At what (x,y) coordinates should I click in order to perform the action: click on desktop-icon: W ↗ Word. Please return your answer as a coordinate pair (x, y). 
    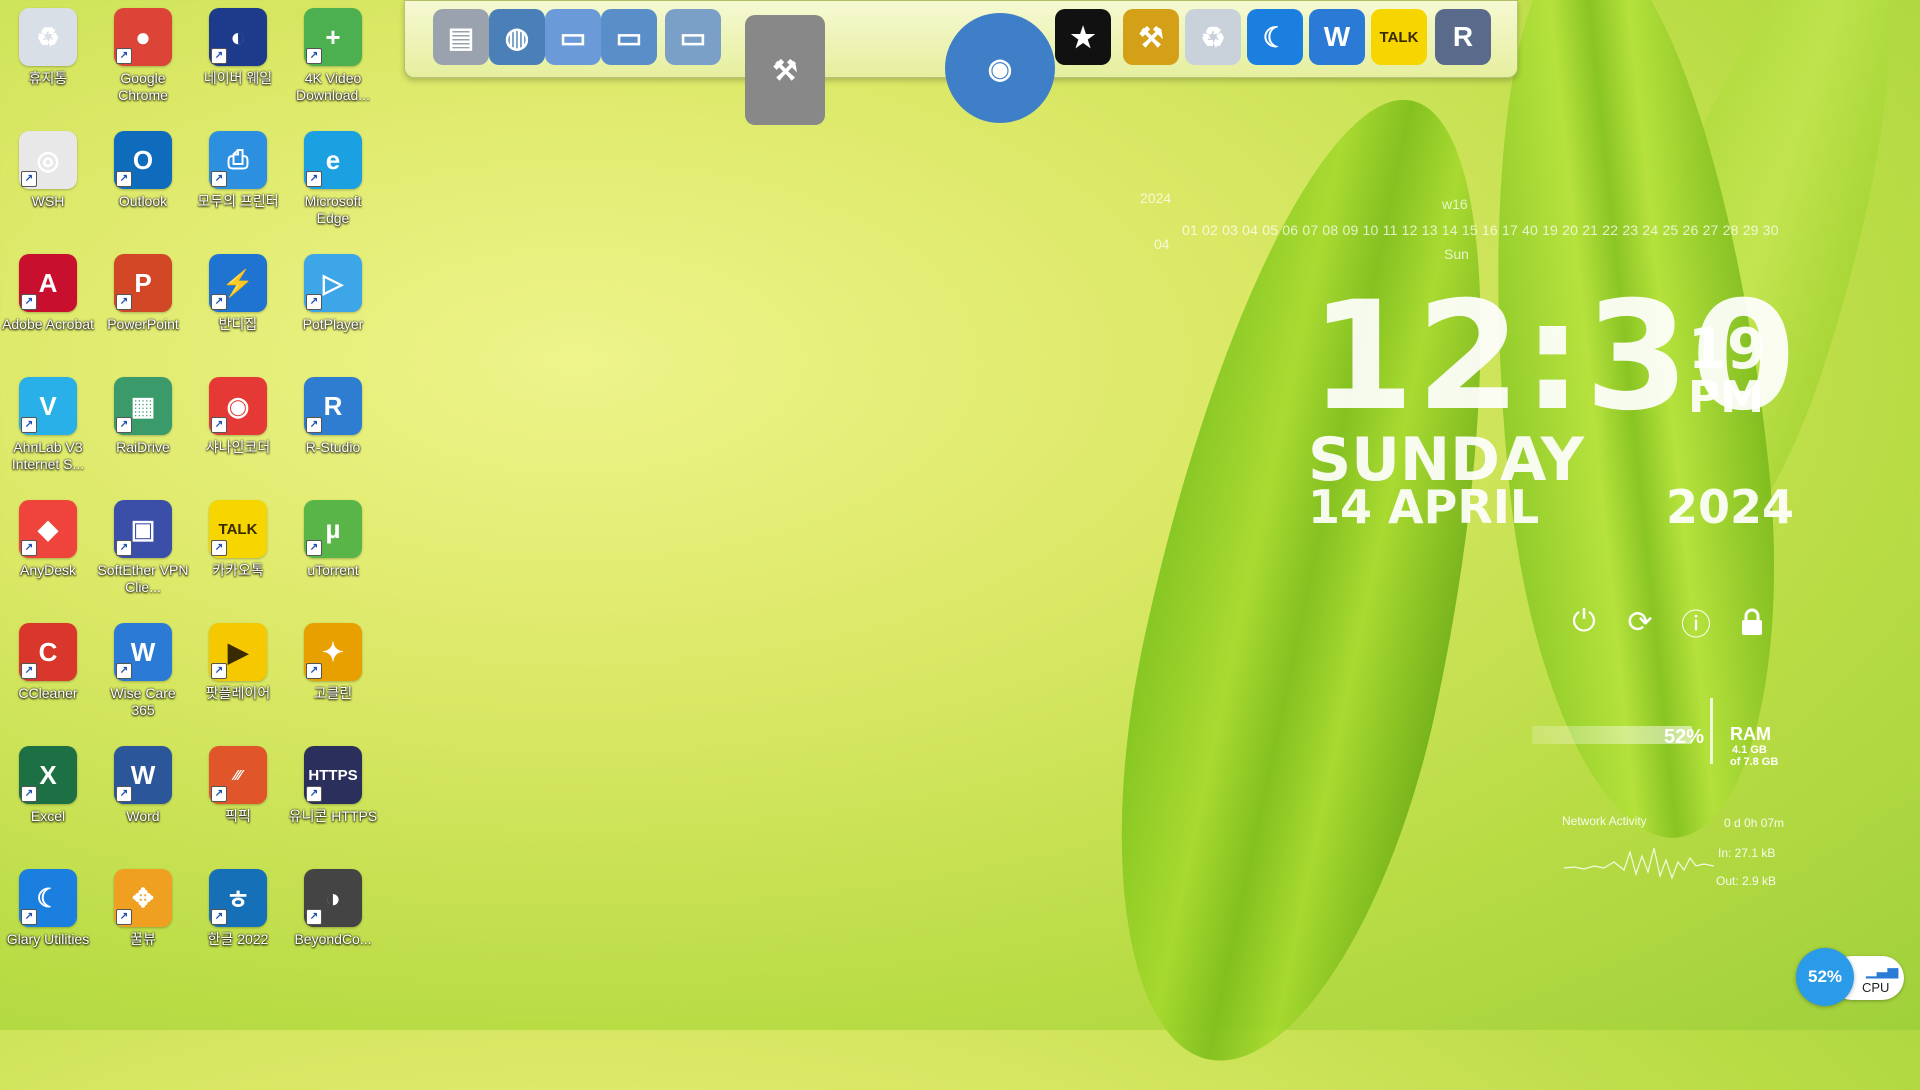
    Looking at the image, I should click on (143, 782).